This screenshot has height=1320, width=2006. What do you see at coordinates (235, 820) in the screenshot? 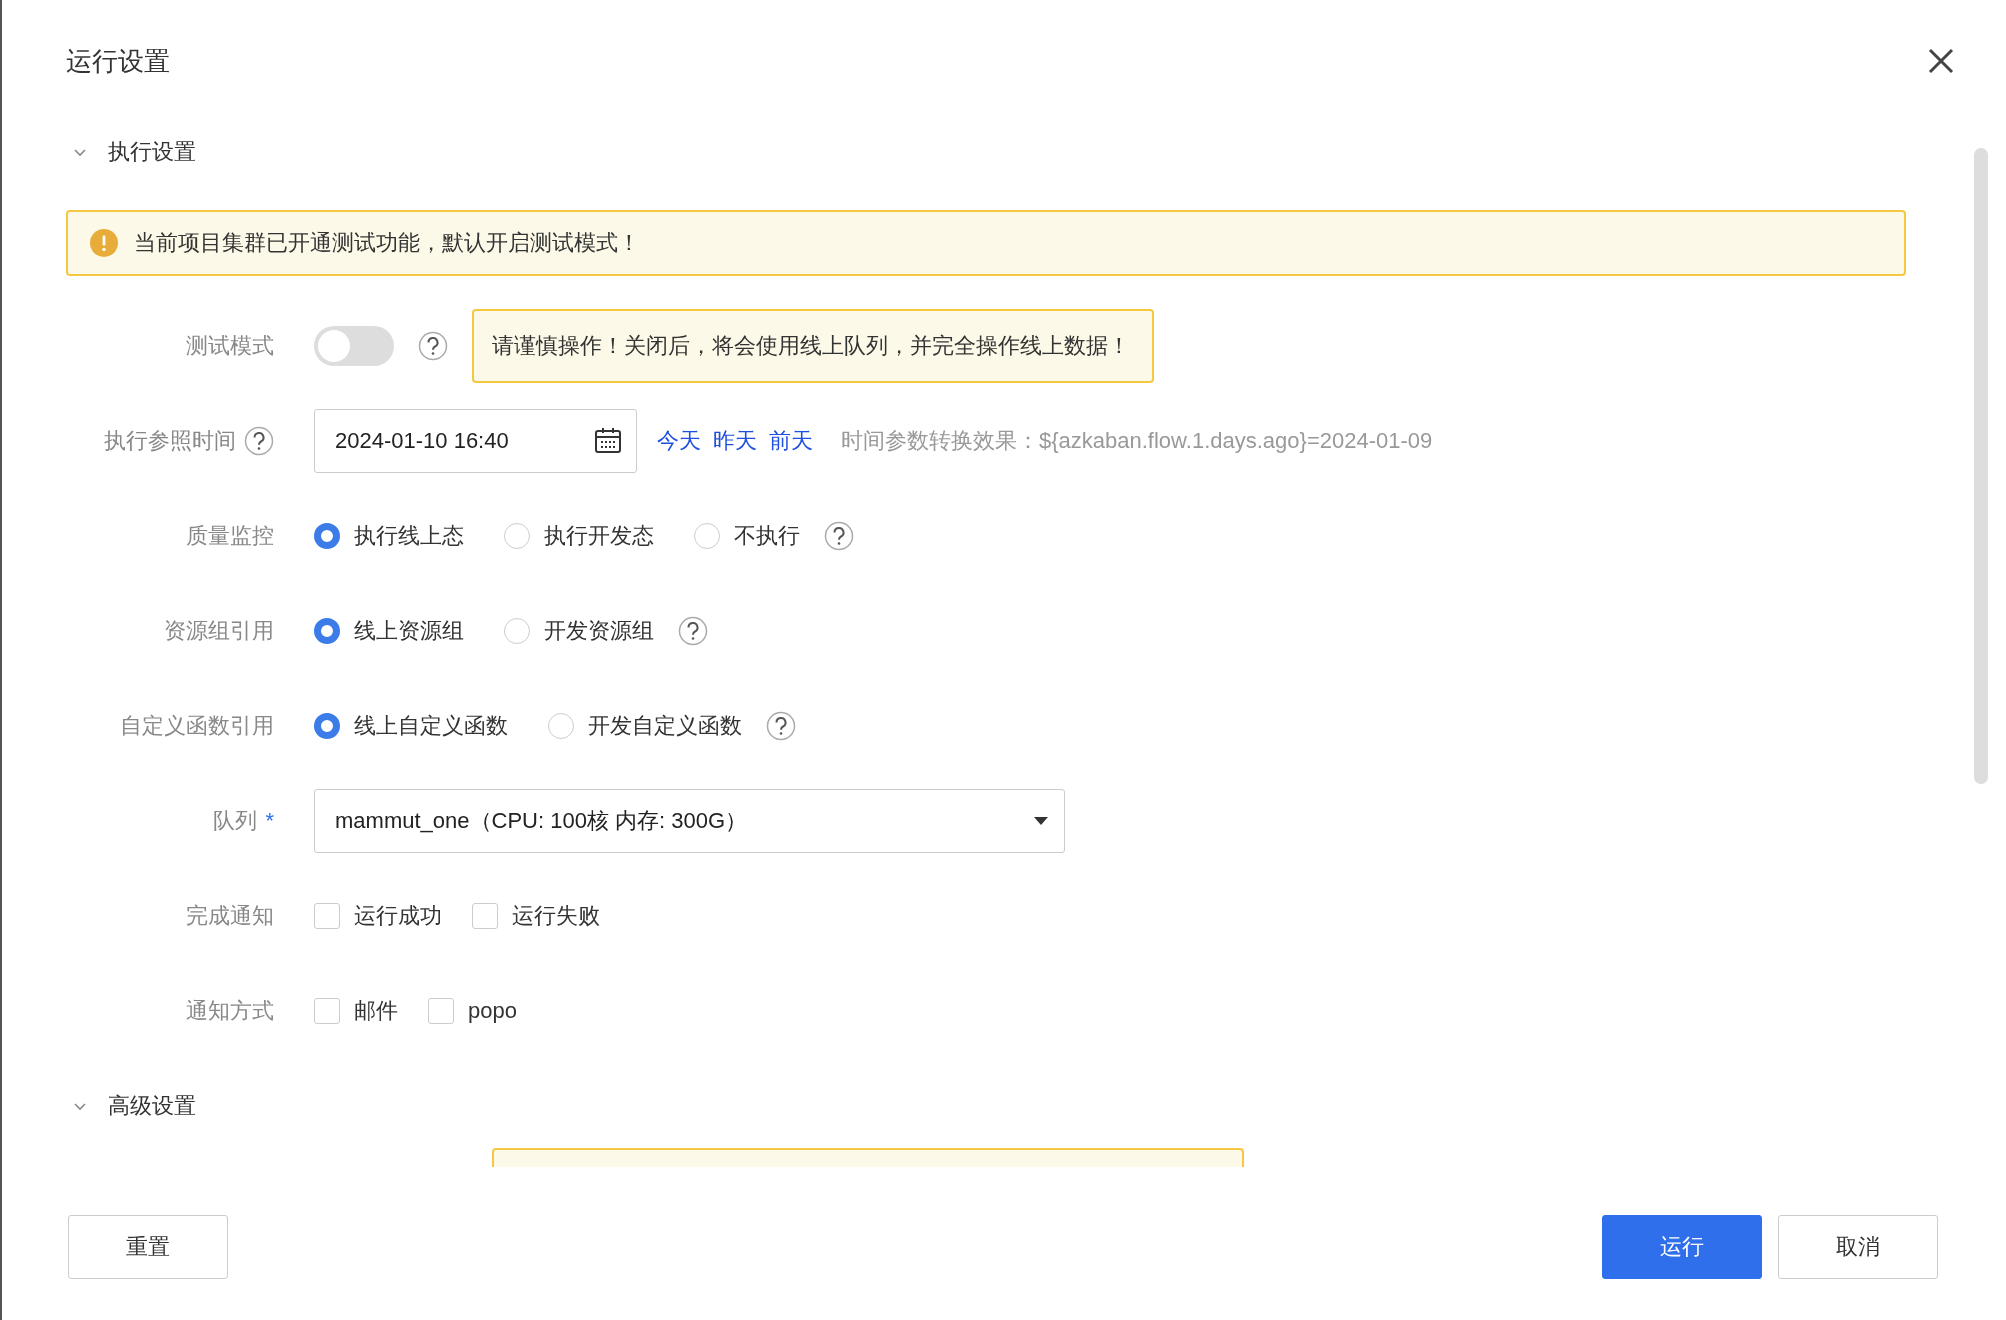
I see `field-label: 队列` at bounding box center [235, 820].